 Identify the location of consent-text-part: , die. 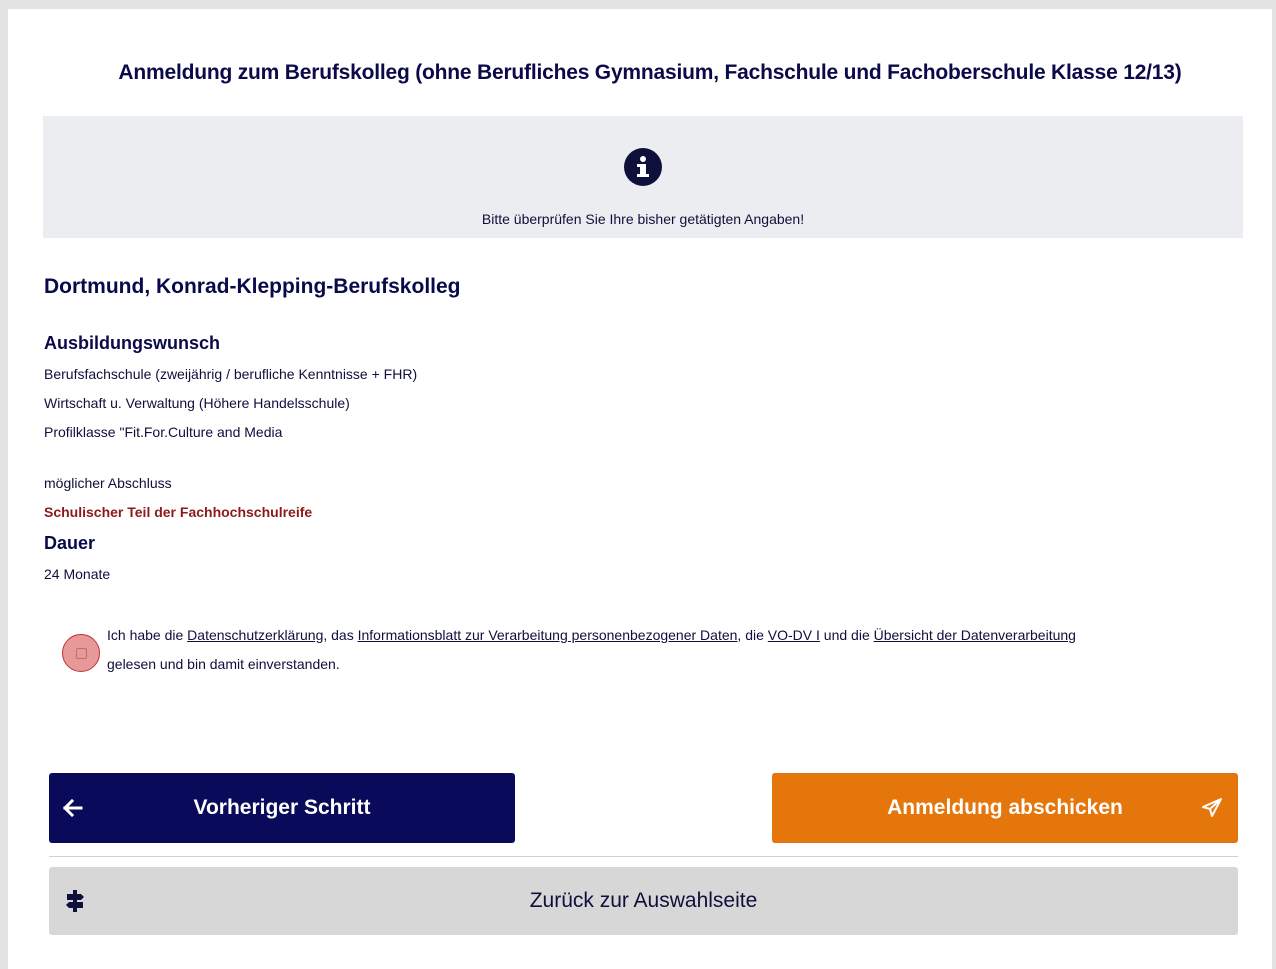
(752, 635).